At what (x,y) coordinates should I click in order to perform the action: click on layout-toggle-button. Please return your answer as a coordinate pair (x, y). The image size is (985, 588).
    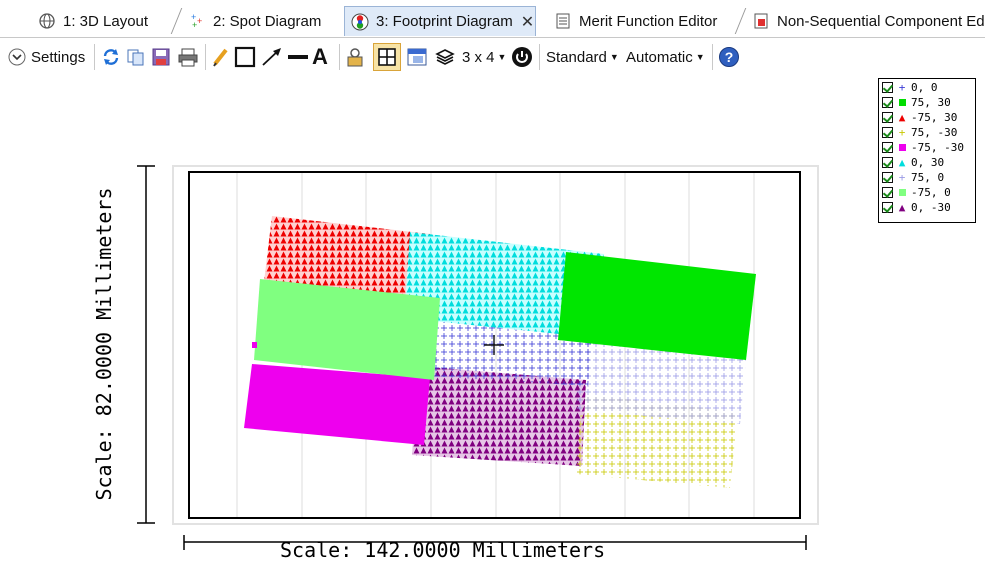
    Looking at the image, I should click on (387, 57).